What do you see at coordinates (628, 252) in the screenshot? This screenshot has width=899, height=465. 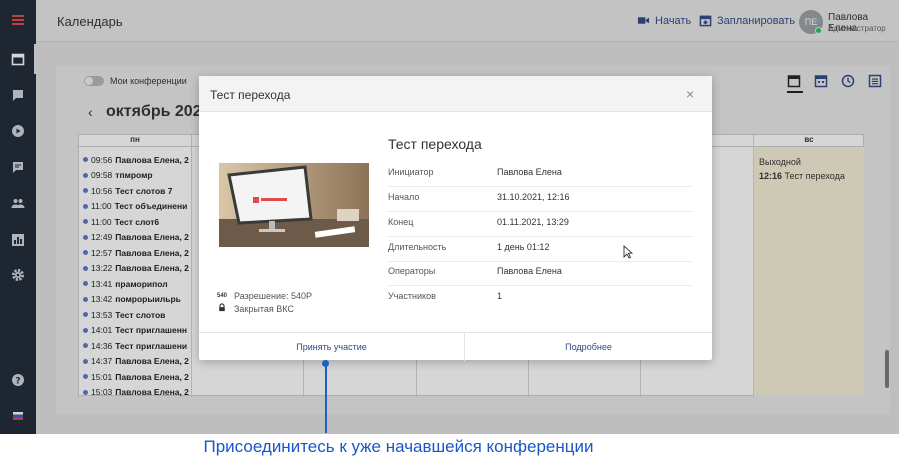 I see `mouse-cursor-icon` at bounding box center [628, 252].